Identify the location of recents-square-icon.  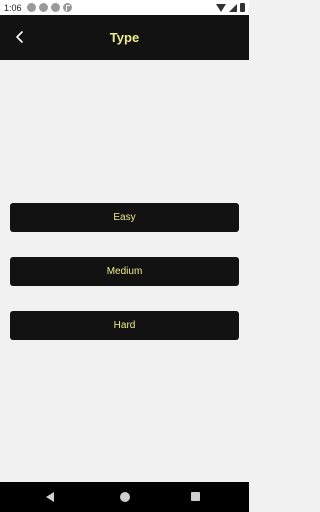
(195, 496).